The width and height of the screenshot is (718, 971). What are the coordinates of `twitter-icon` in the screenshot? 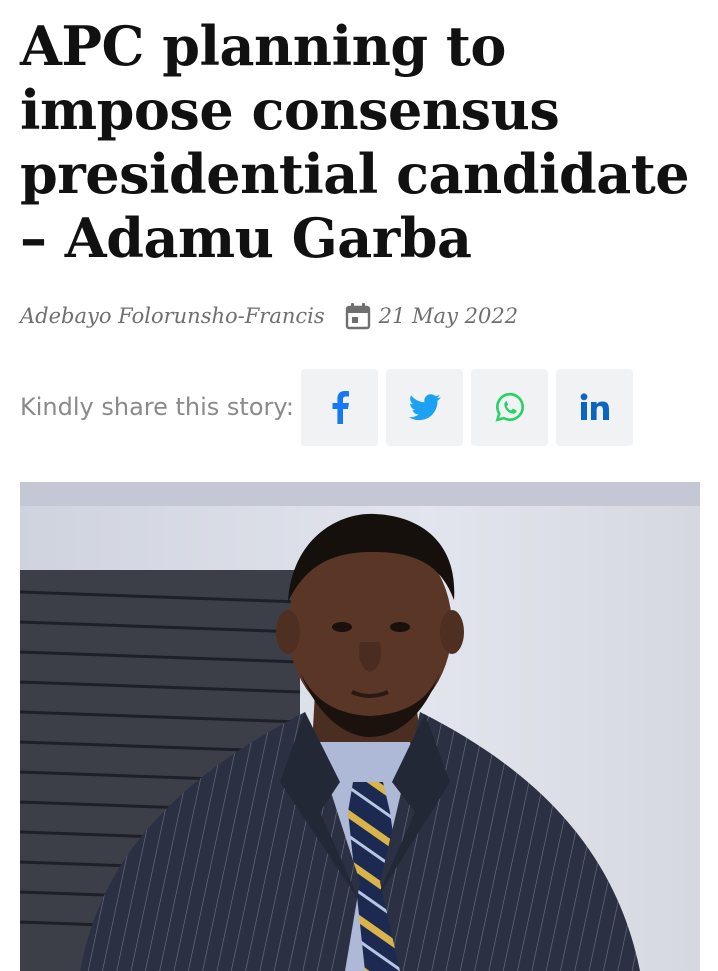 It's located at (424, 407).